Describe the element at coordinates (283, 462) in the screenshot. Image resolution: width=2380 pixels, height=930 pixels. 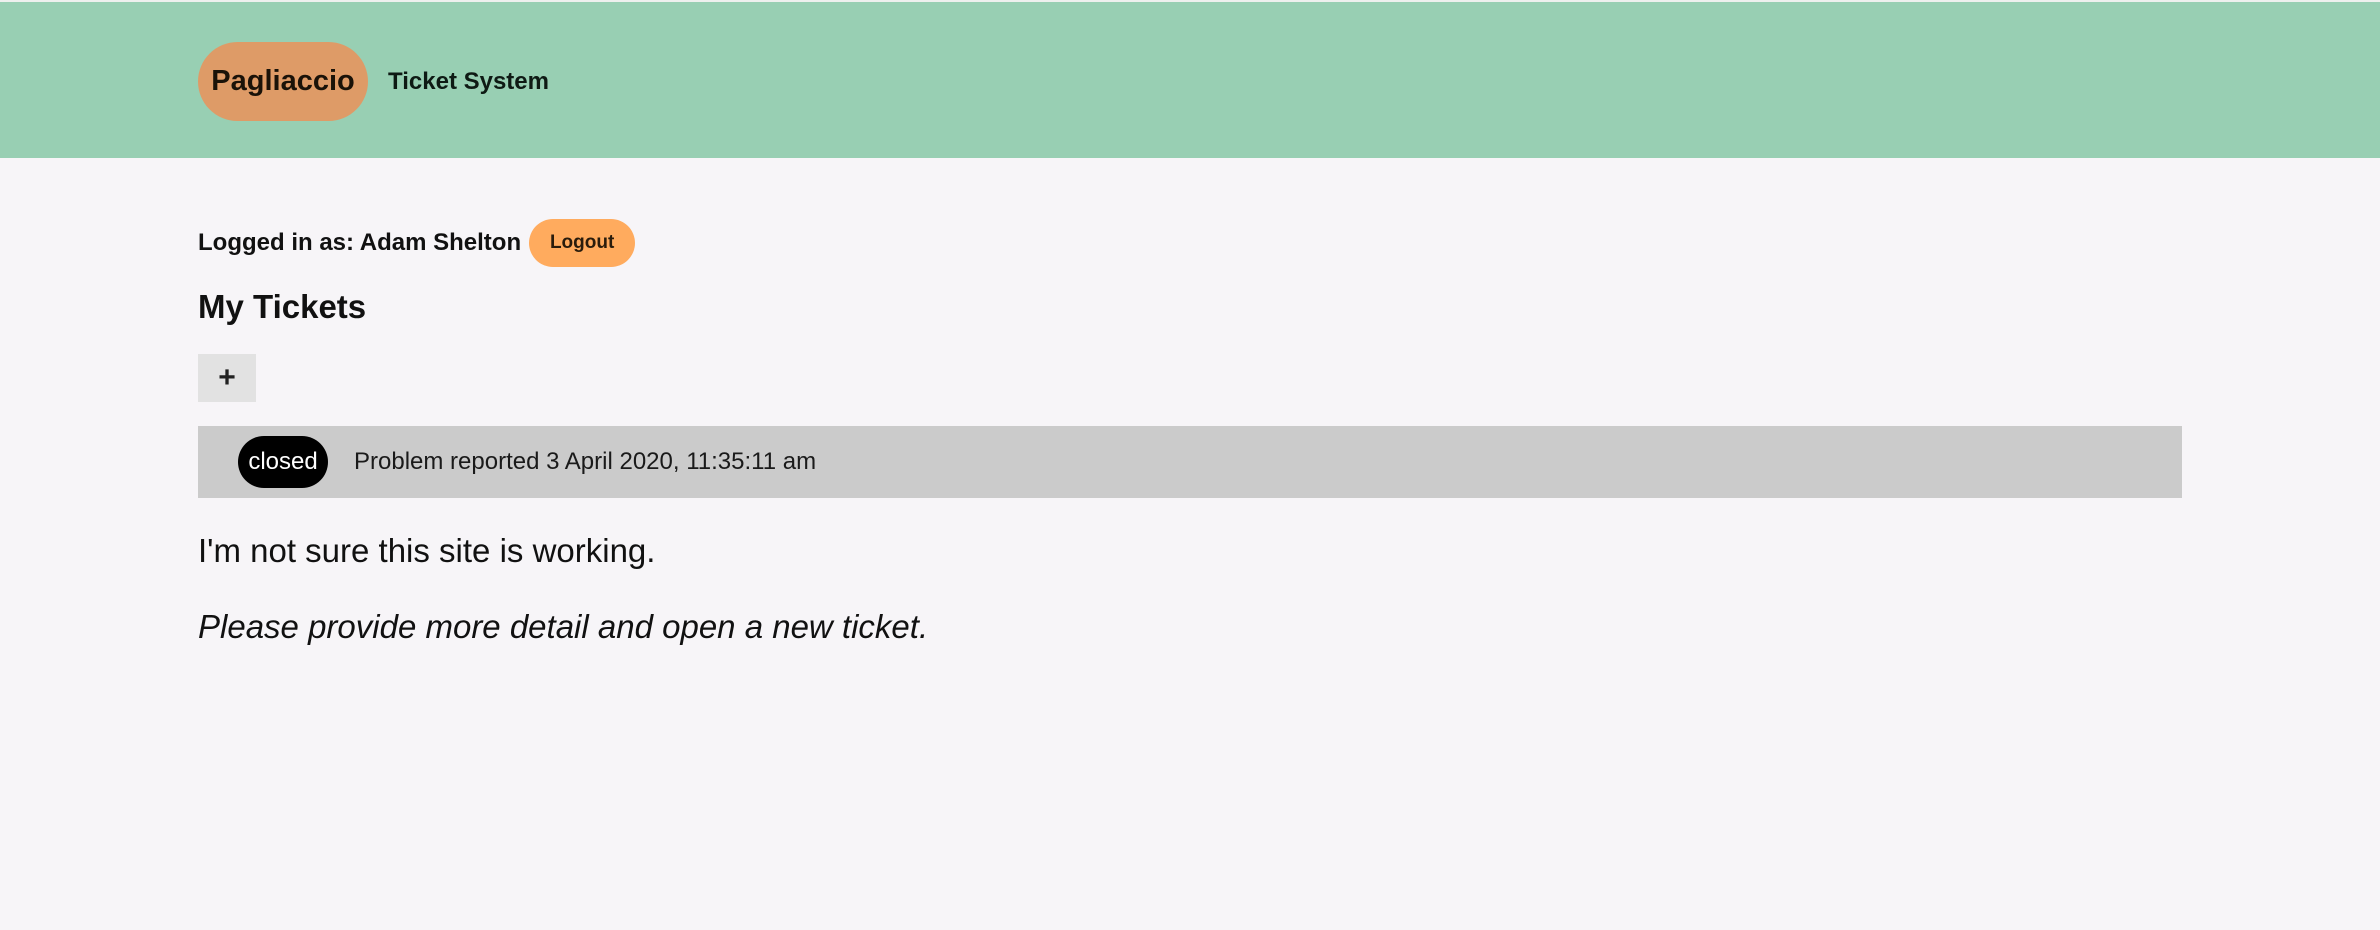
I see `status-badge: closed` at that location.